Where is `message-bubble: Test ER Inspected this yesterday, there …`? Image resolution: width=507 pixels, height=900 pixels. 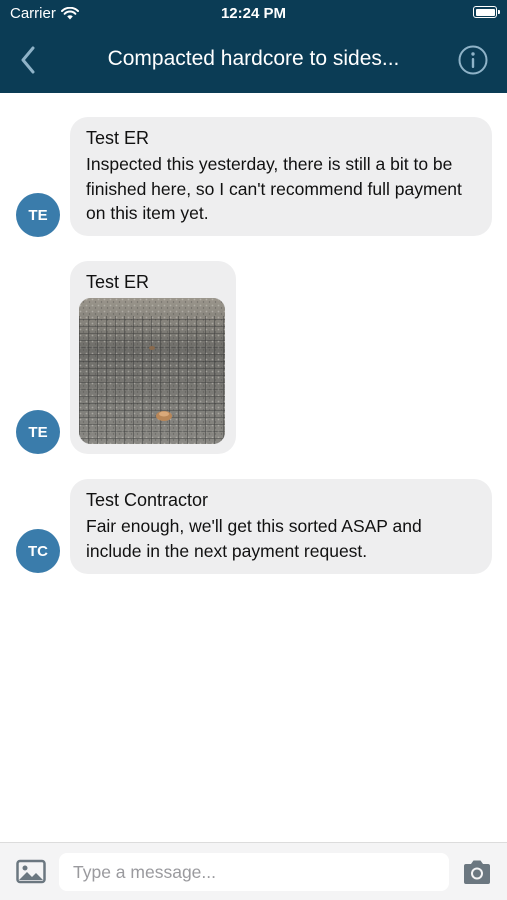
message-bubble: Test ER Inspected this yesterday, there … is located at coordinates (281, 176).